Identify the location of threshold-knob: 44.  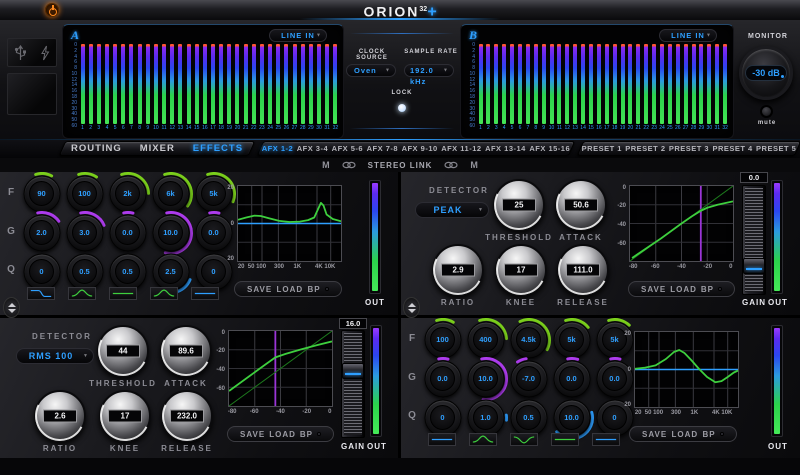
(123, 351).